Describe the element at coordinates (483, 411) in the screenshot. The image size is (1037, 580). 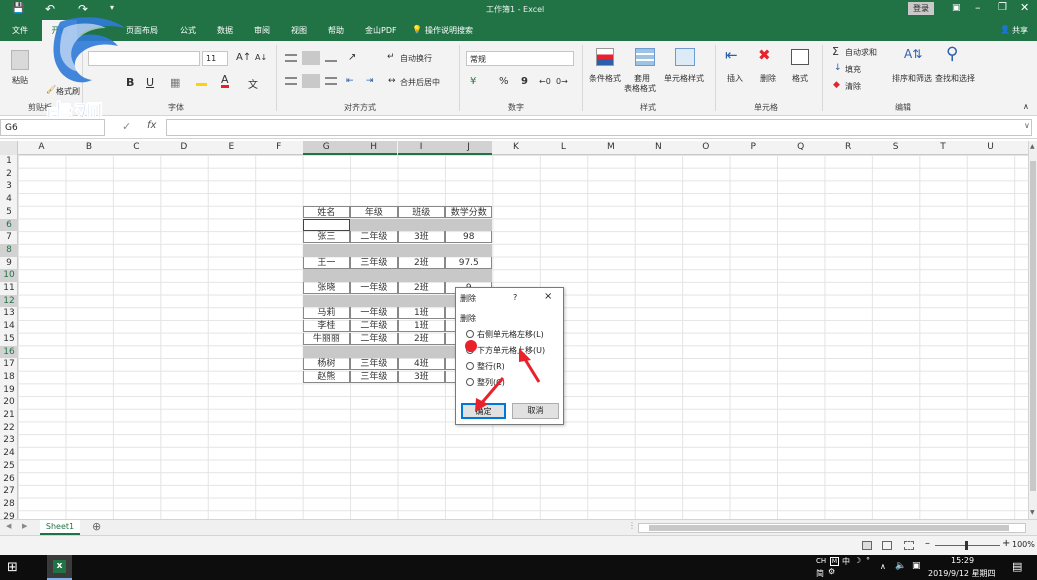
I see `ok-button: 确定` at that location.